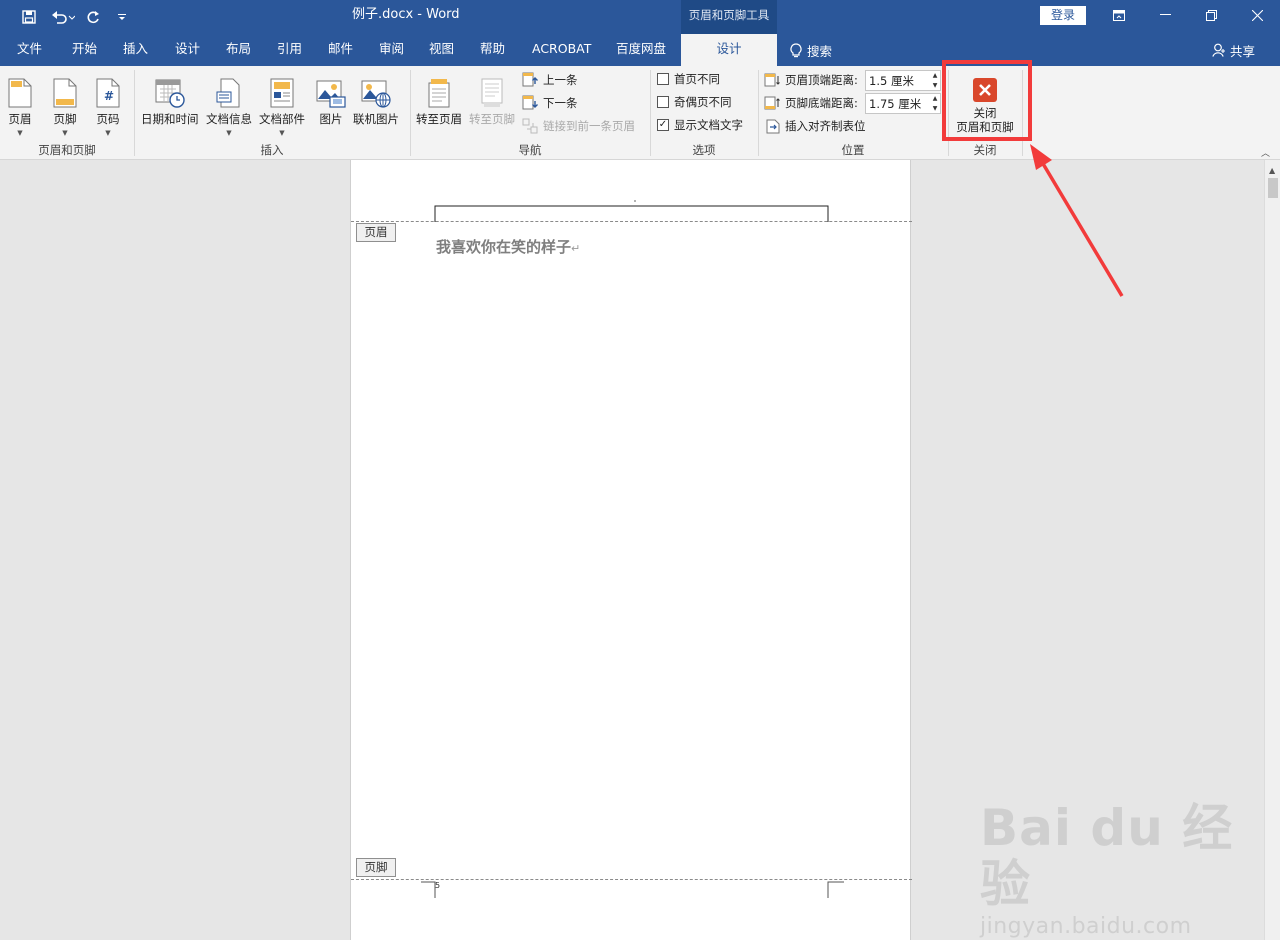 The image size is (1280, 940). I want to click on close-window-icon, so click(1257, 15).